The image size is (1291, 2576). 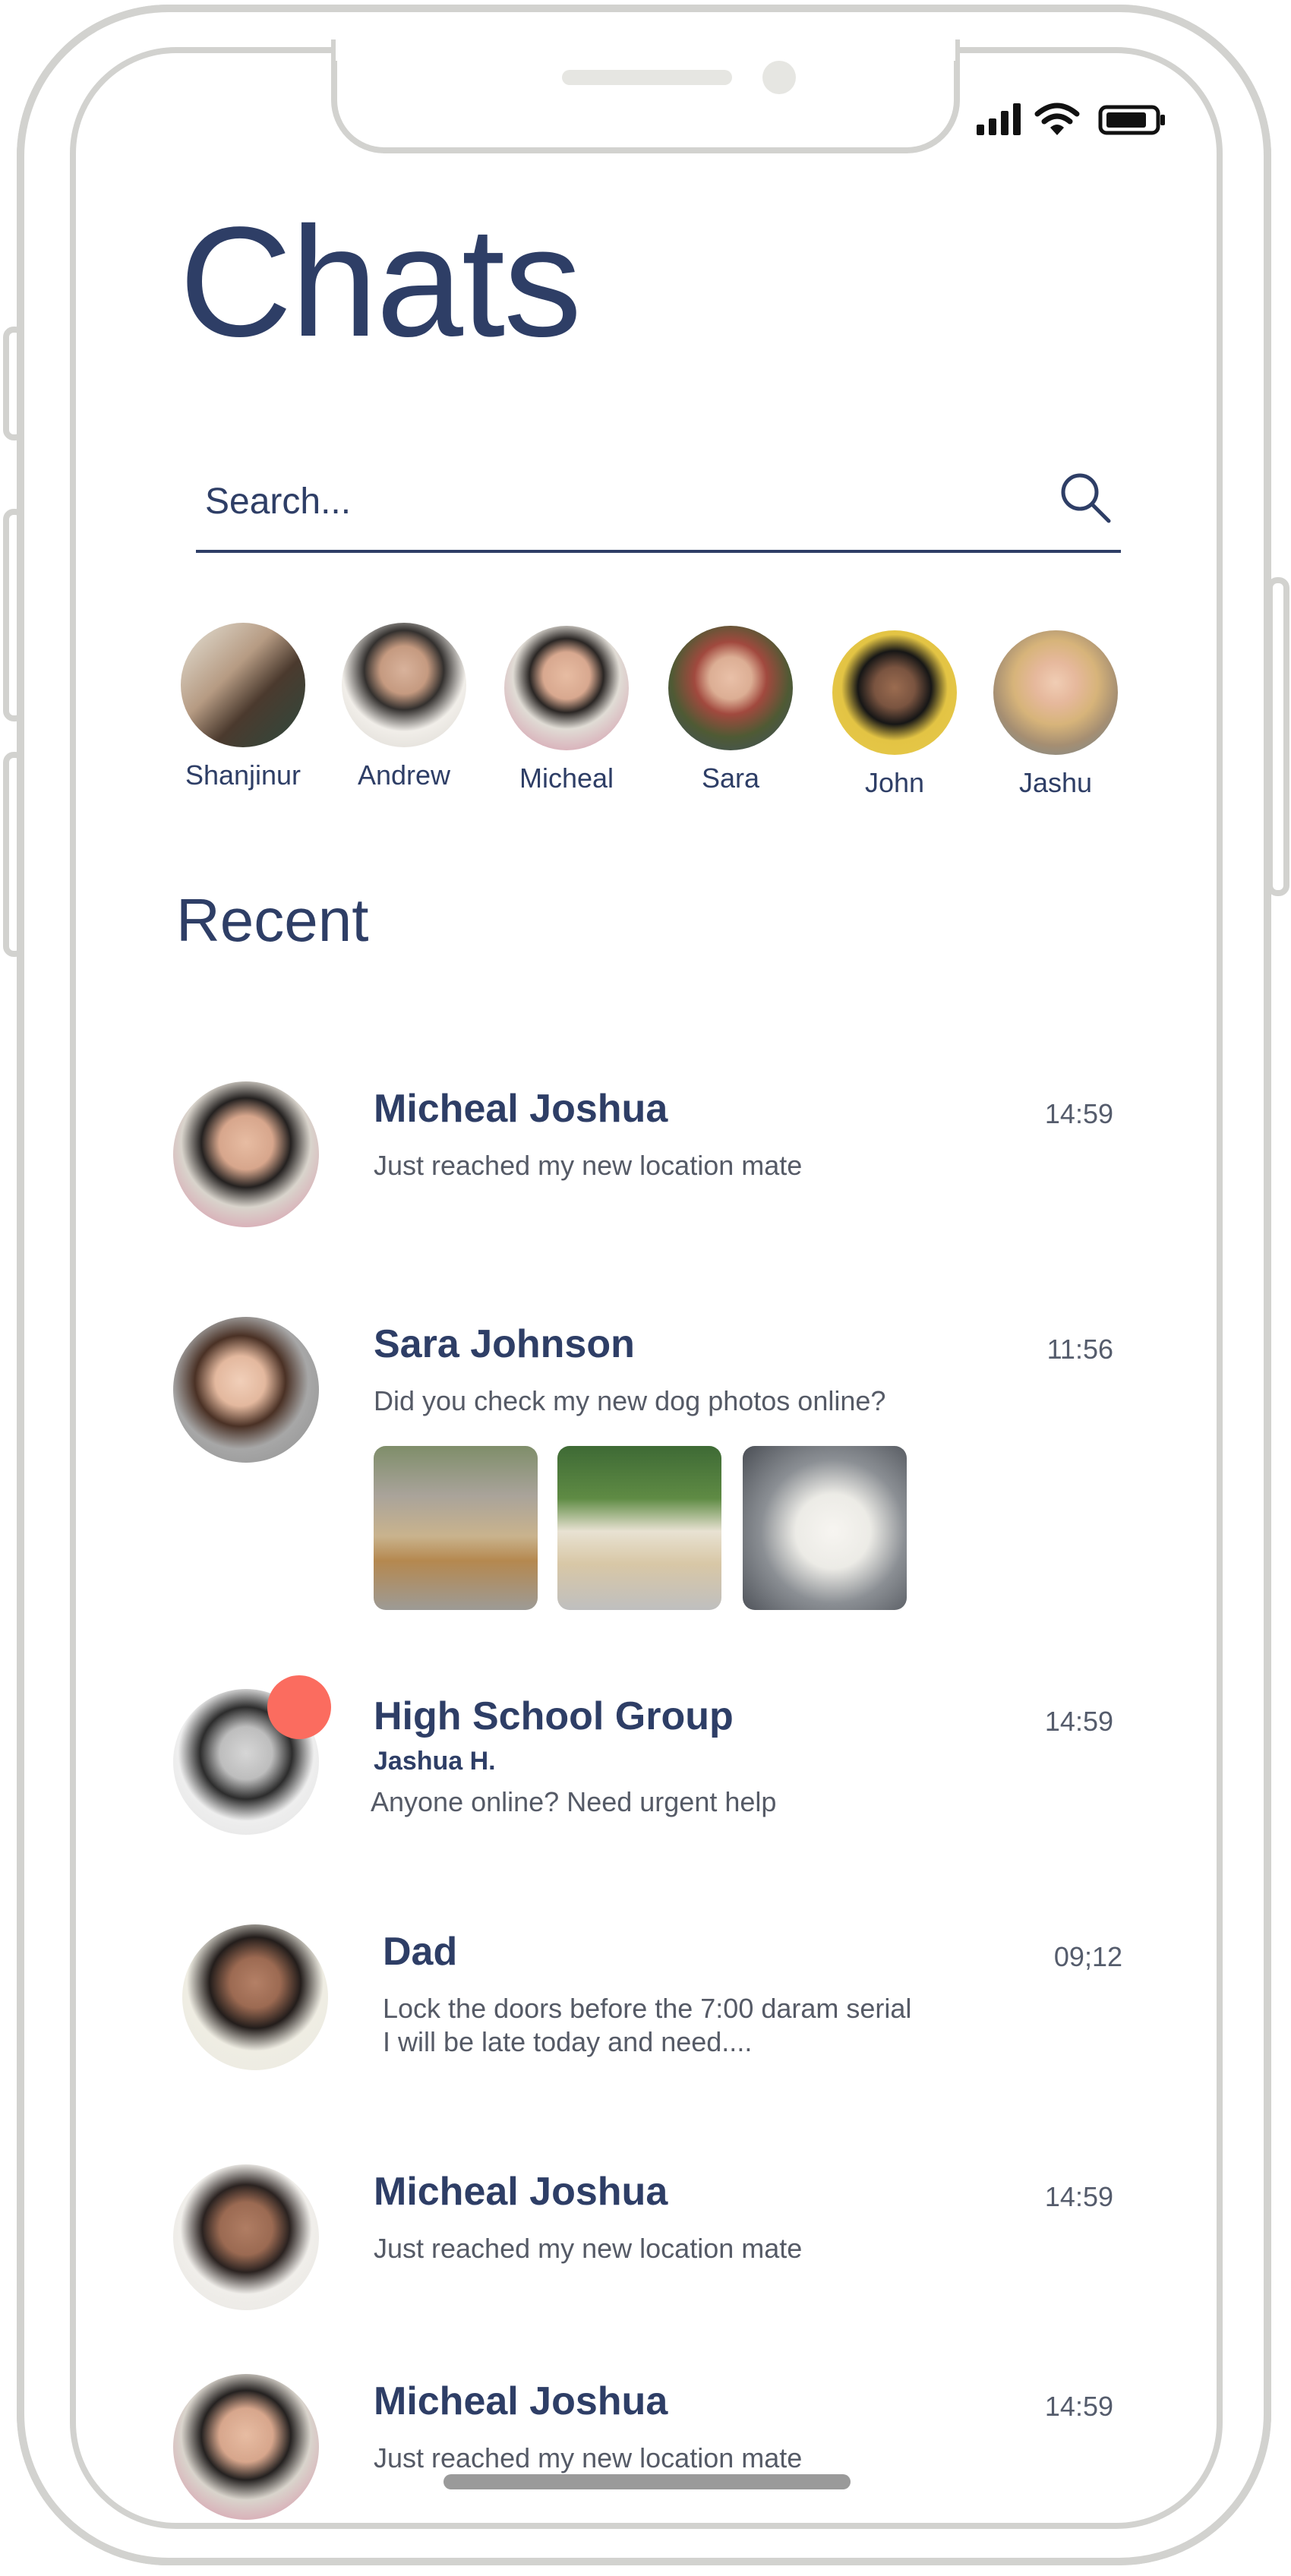 What do you see at coordinates (1086, 498) in the screenshot?
I see `search-icon` at bounding box center [1086, 498].